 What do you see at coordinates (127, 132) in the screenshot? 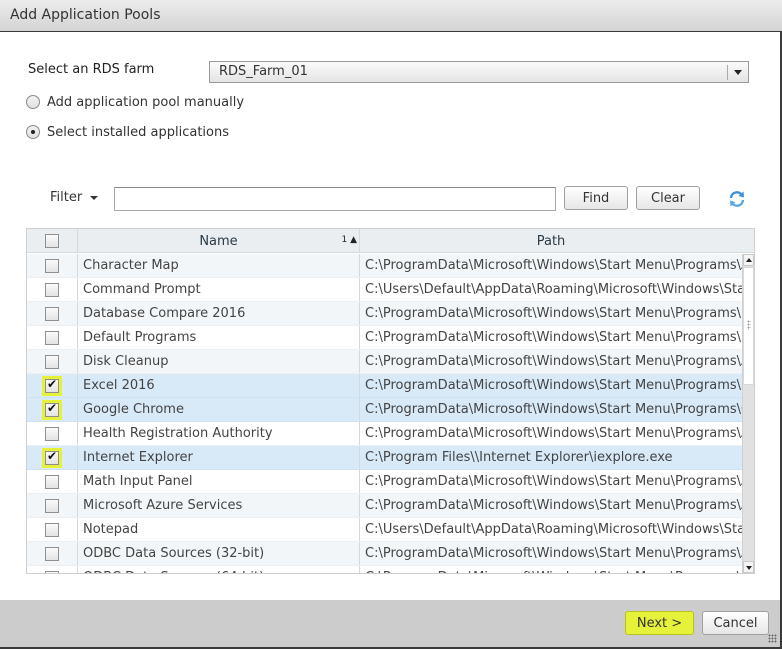
I see `radio-select-installed: Select installed applications` at bounding box center [127, 132].